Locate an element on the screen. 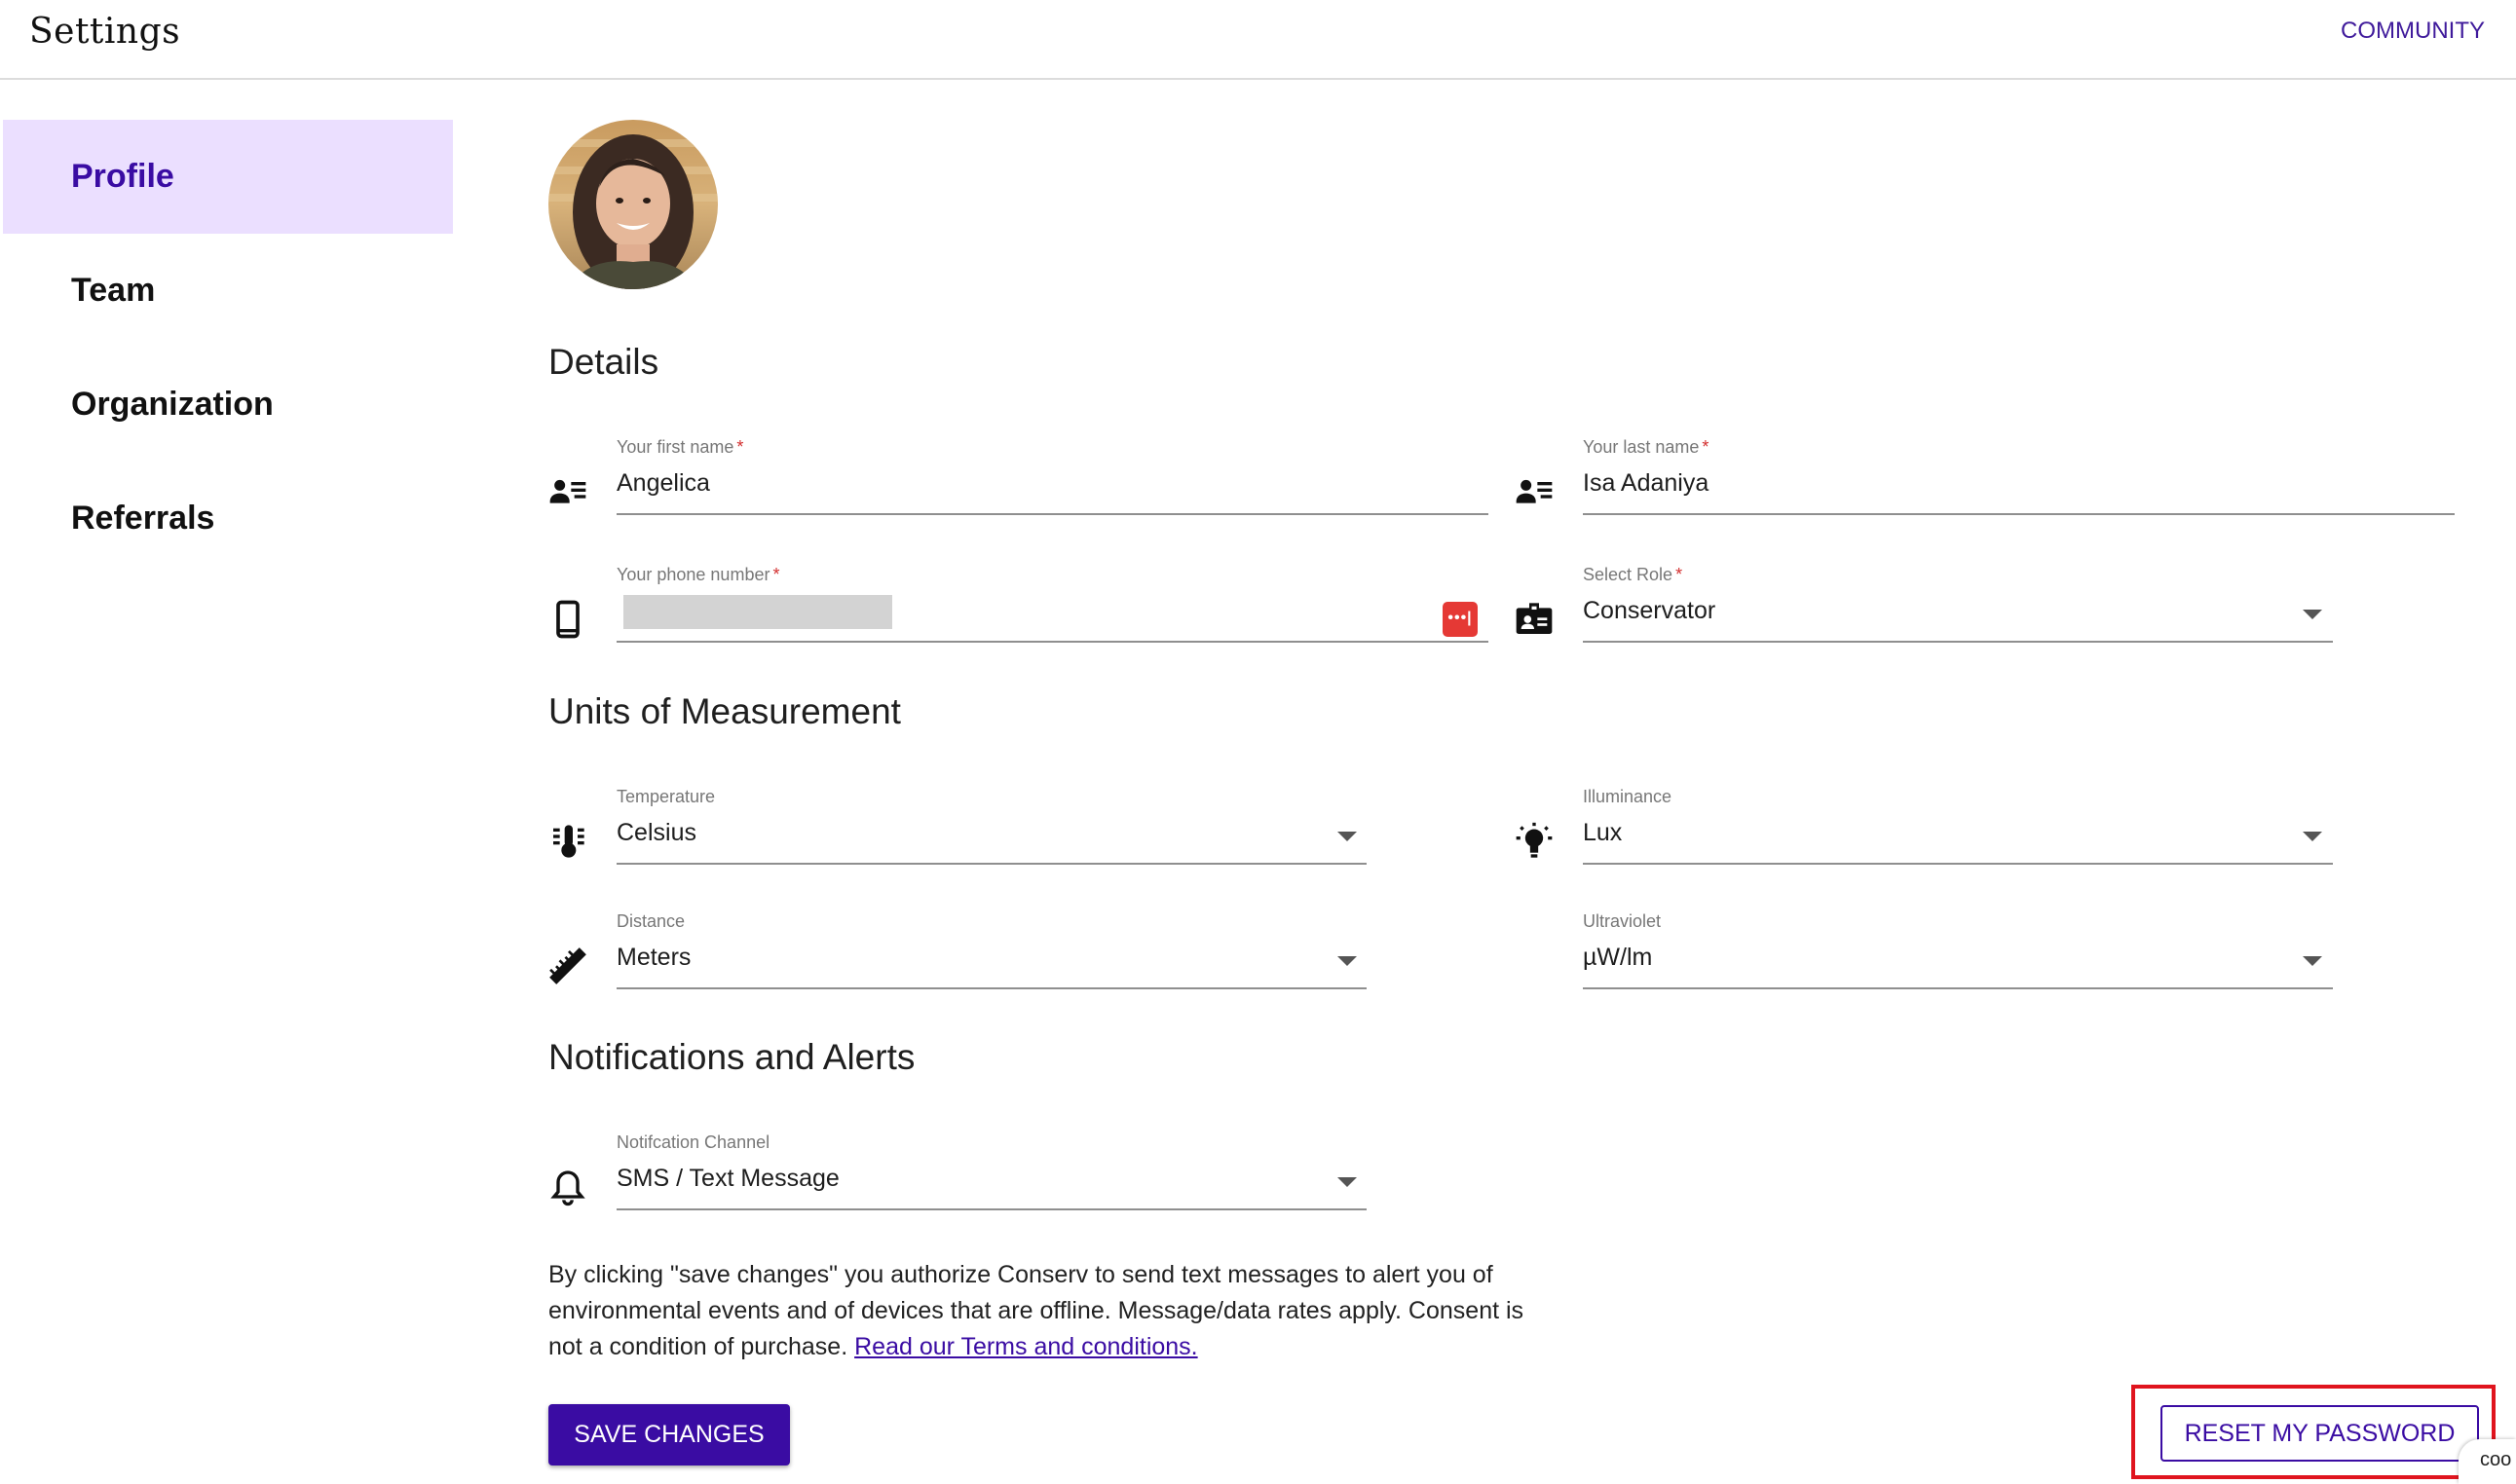 The height and width of the screenshot is (1484, 2516). role-select: Select Role * Conservator is located at coordinates (1986, 605).